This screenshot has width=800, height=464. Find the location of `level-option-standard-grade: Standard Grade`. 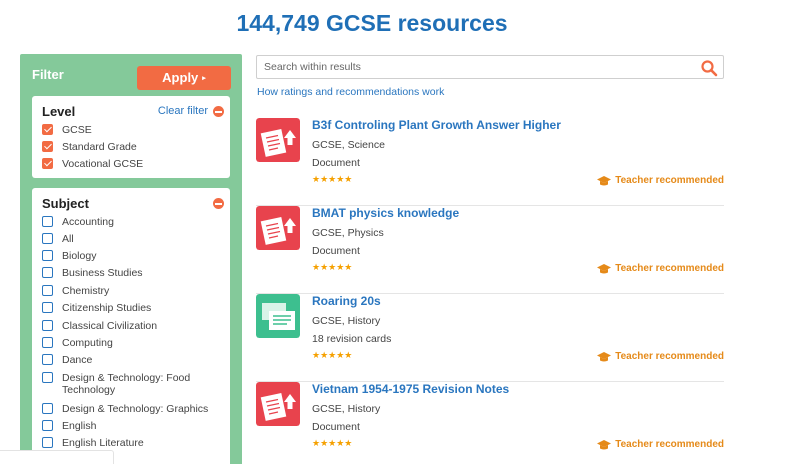

level-option-standard-grade: Standard Grade is located at coordinates (89, 147).